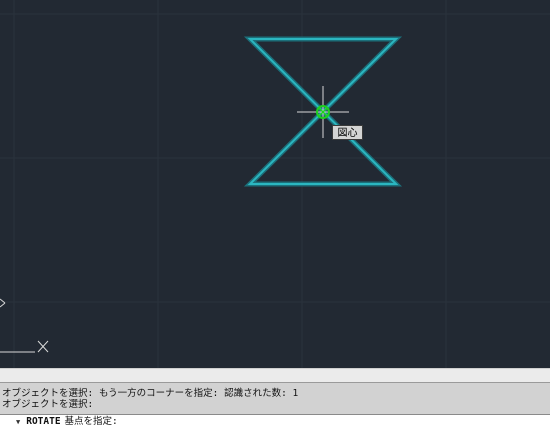 The image size is (550, 430). What do you see at coordinates (24, 325) in the screenshot?
I see `ucs-icon` at bounding box center [24, 325].